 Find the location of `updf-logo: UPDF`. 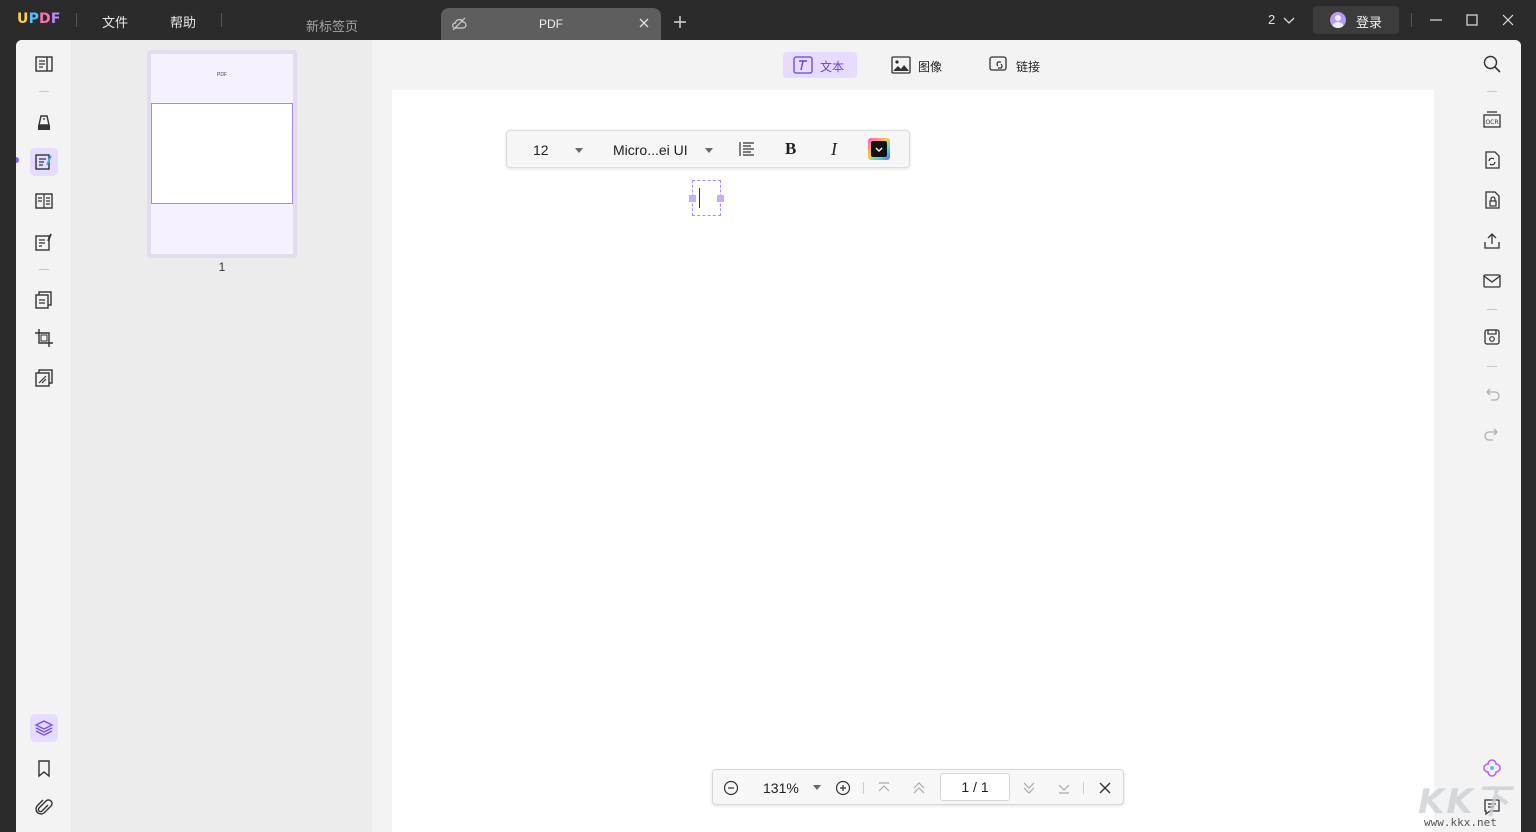

updf-logo: UPDF is located at coordinates (39, 19).